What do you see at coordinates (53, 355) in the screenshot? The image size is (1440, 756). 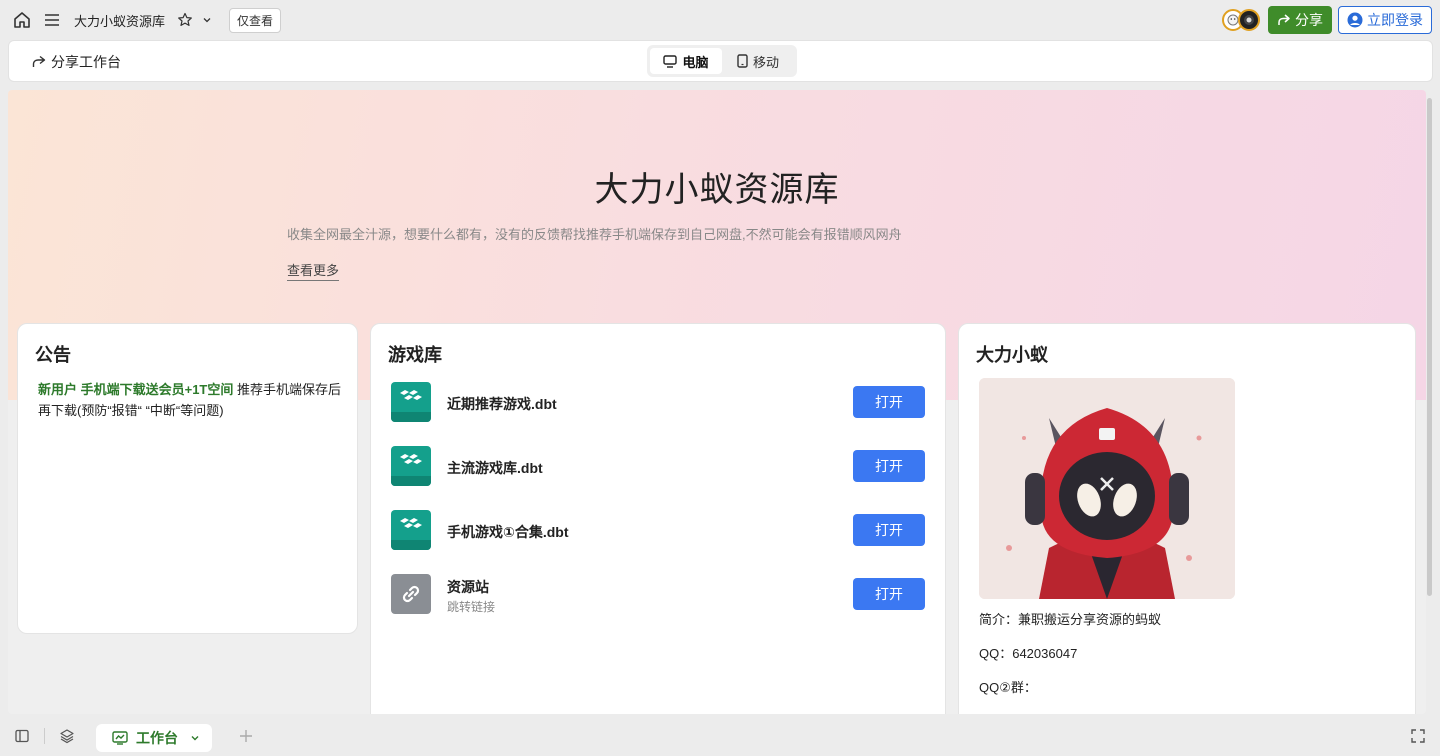 I see `notice-title: 公告` at bounding box center [53, 355].